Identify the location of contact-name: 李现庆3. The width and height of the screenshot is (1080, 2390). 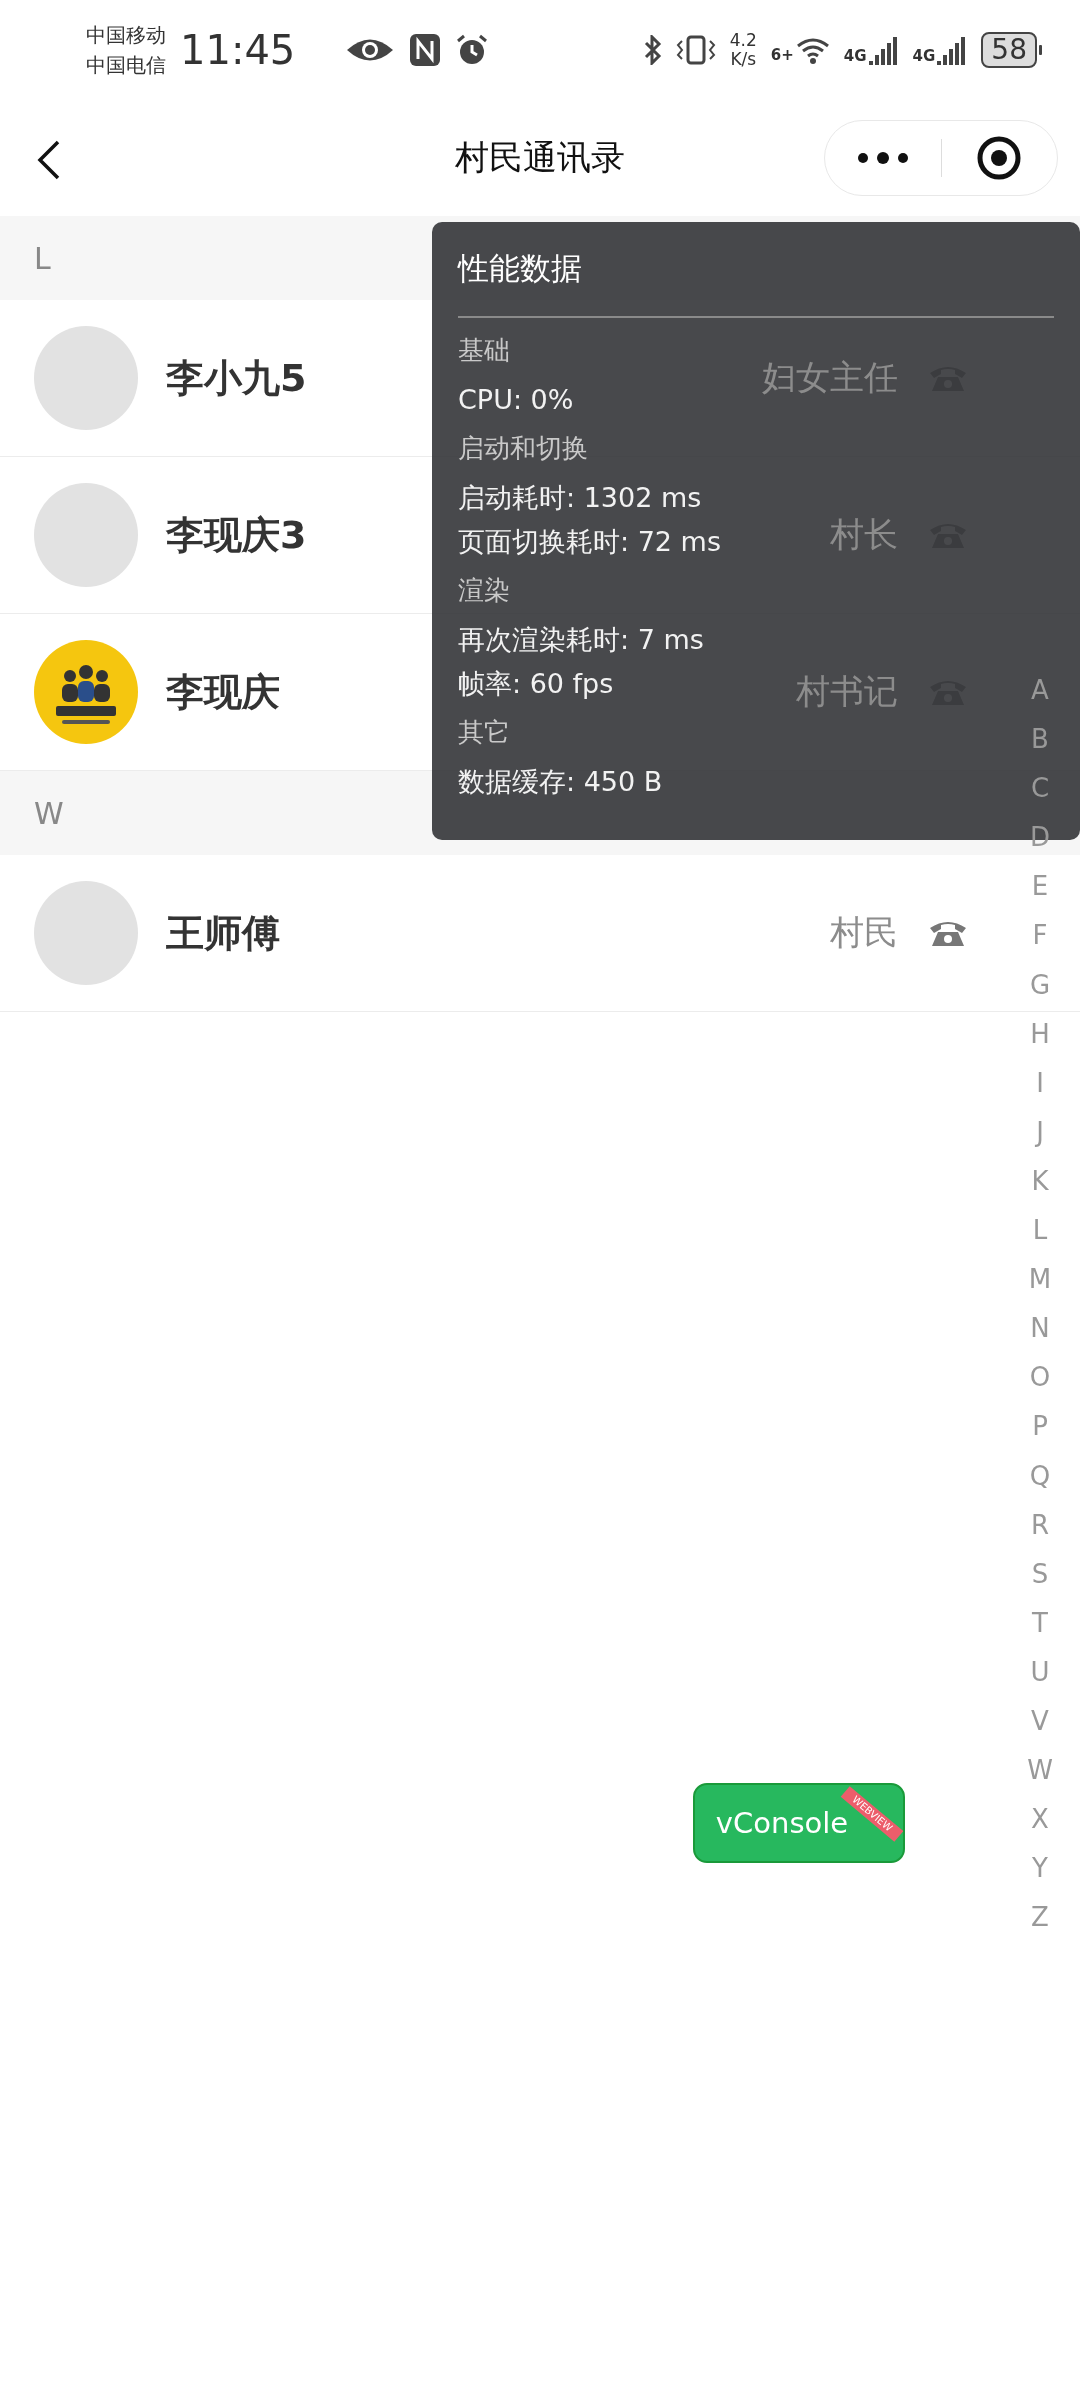
(236, 535).